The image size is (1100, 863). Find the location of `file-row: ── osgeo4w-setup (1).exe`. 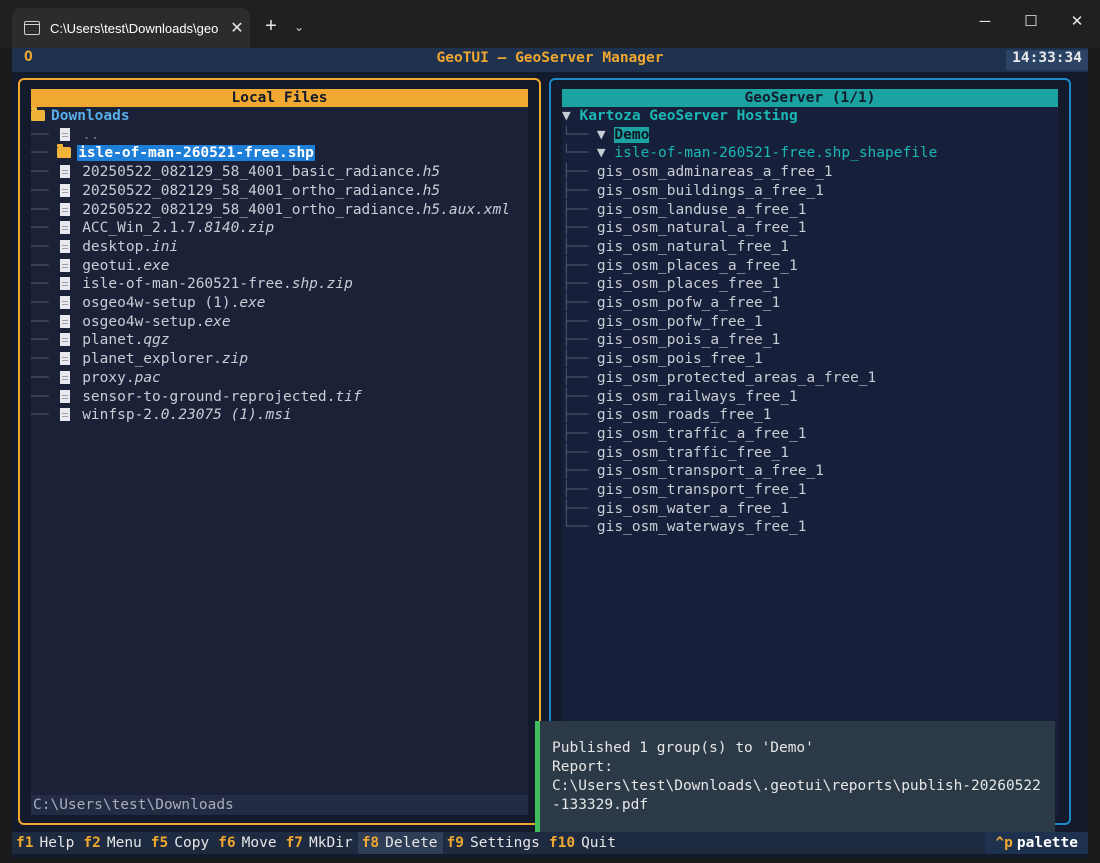

file-row: ── osgeo4w-setup (1).exe is located at coordinates (148, 303).